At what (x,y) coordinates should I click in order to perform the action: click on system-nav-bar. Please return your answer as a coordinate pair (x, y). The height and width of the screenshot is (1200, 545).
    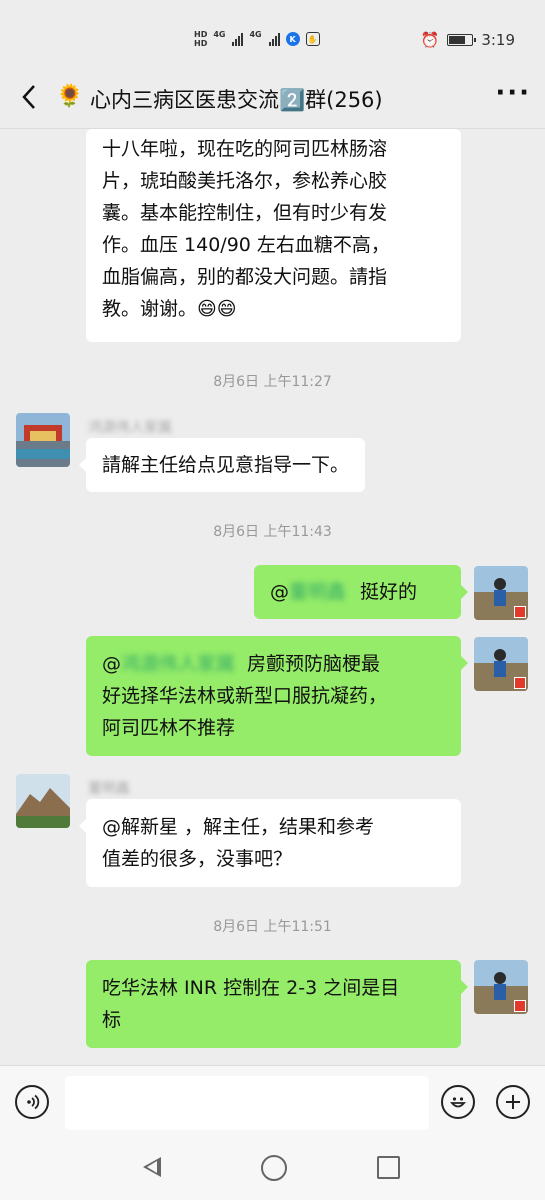
    Looking at the image, I should click on (272, 1167).